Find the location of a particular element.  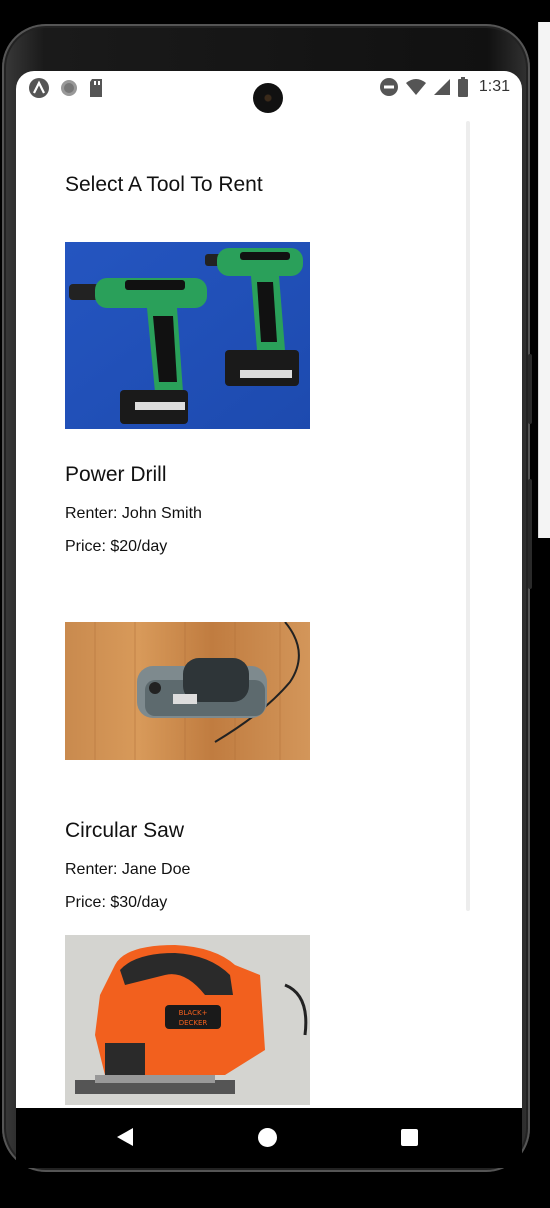

tool-name: Circular Saw is located at coordinates (124, 831).